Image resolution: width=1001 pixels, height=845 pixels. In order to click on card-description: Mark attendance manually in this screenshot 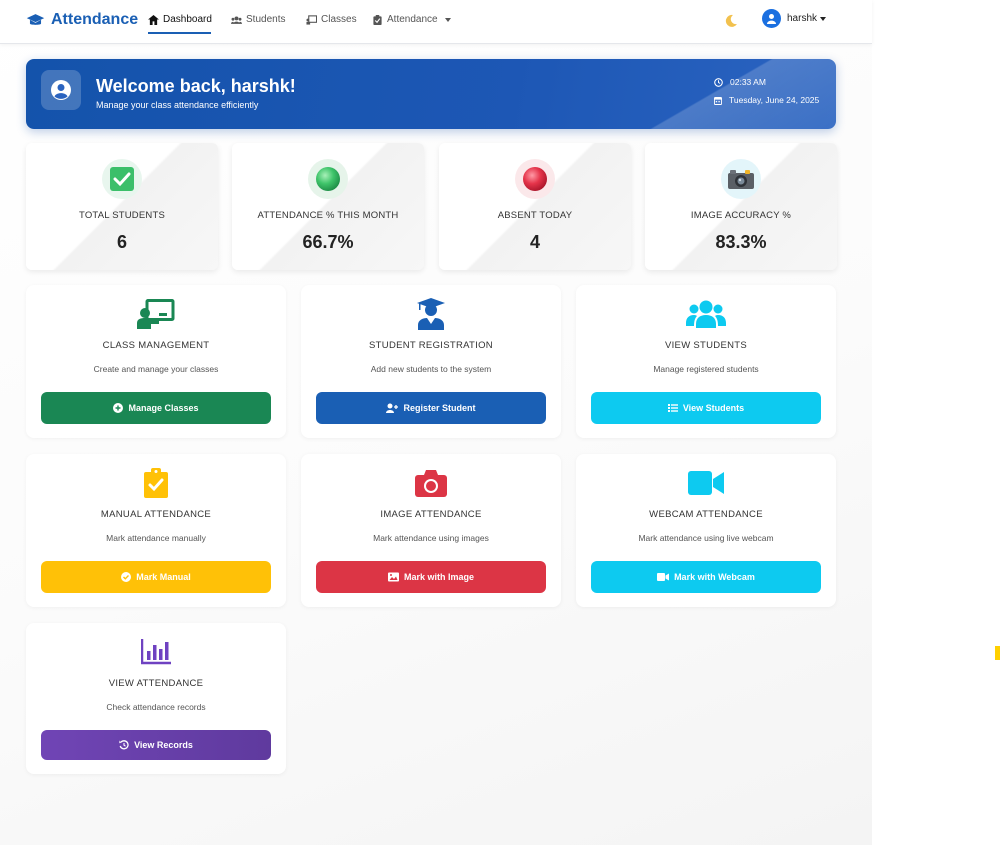, I will do `click(156, 538)`.